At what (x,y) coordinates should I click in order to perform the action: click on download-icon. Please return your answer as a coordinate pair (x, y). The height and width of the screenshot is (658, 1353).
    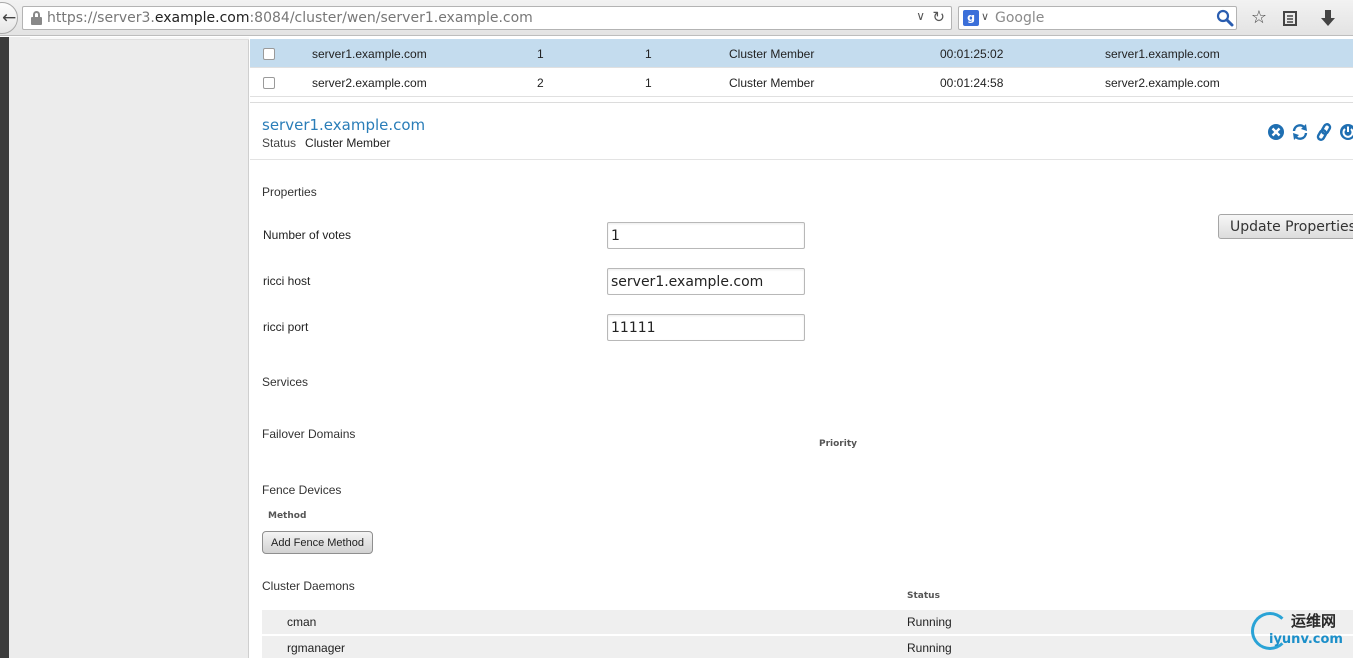
    Looking at the image, I should click on (1328, 18).